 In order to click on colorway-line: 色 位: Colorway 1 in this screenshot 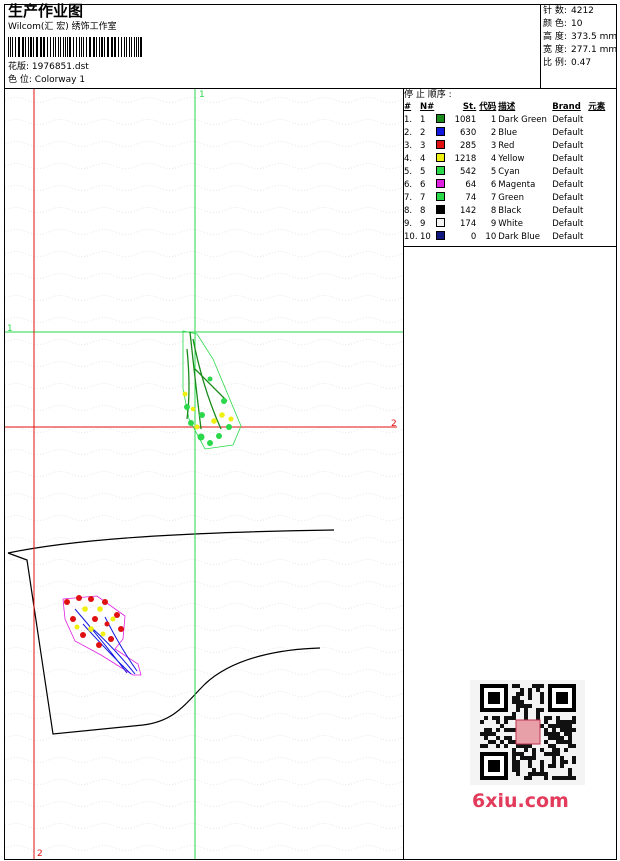, I will do `click(46, 80)`.